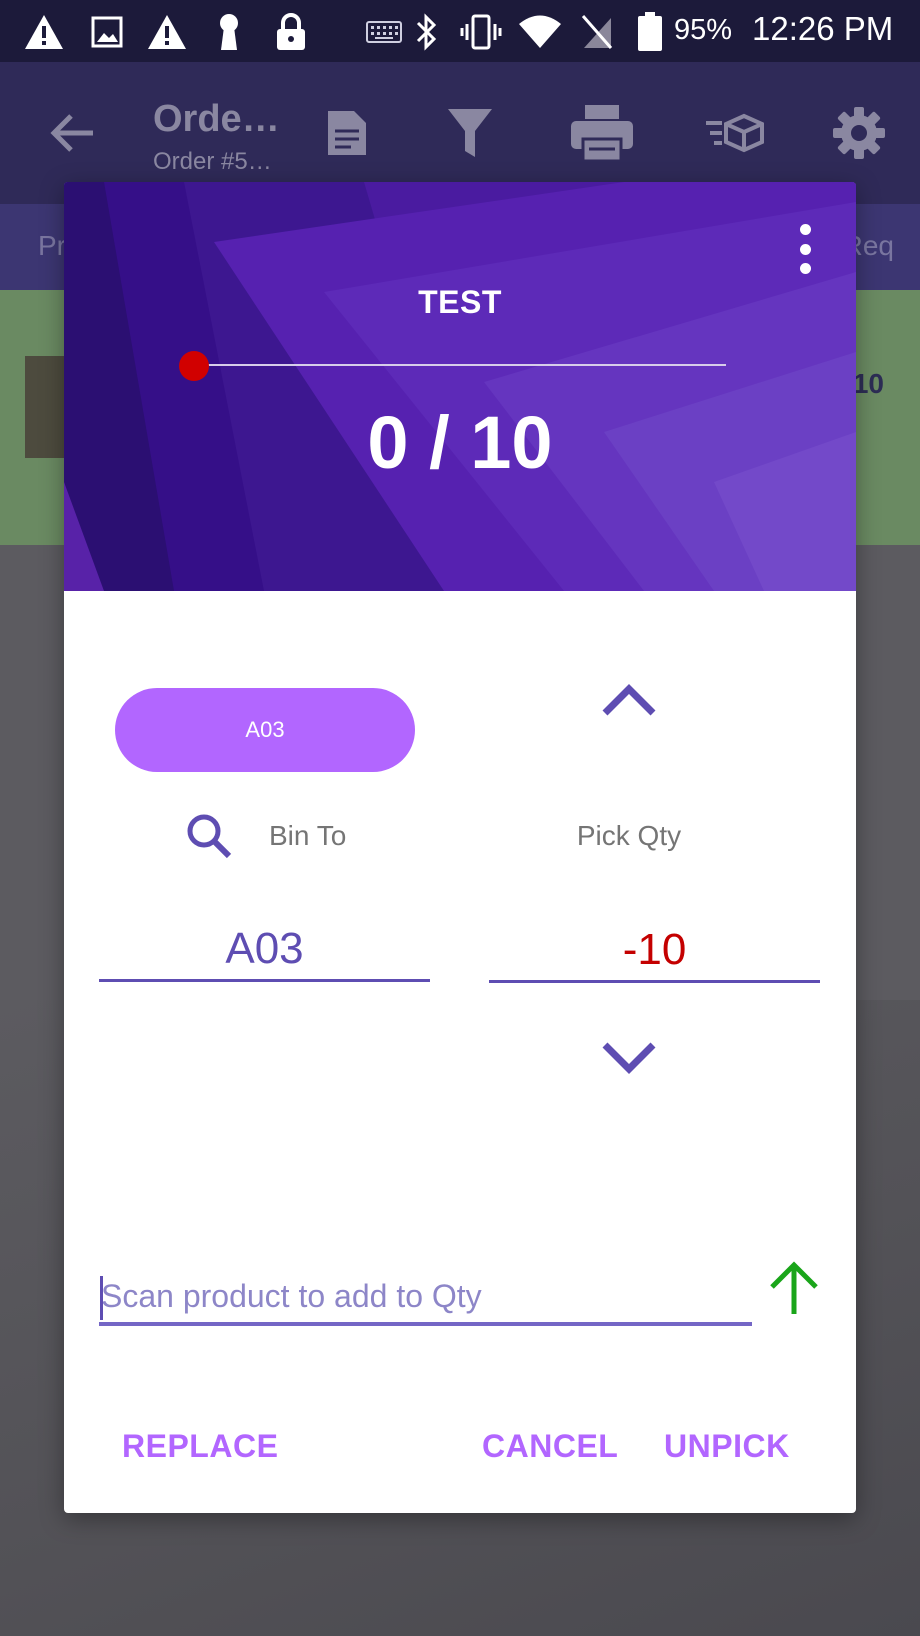  I want to click on battery-icon, so click(650, 32).